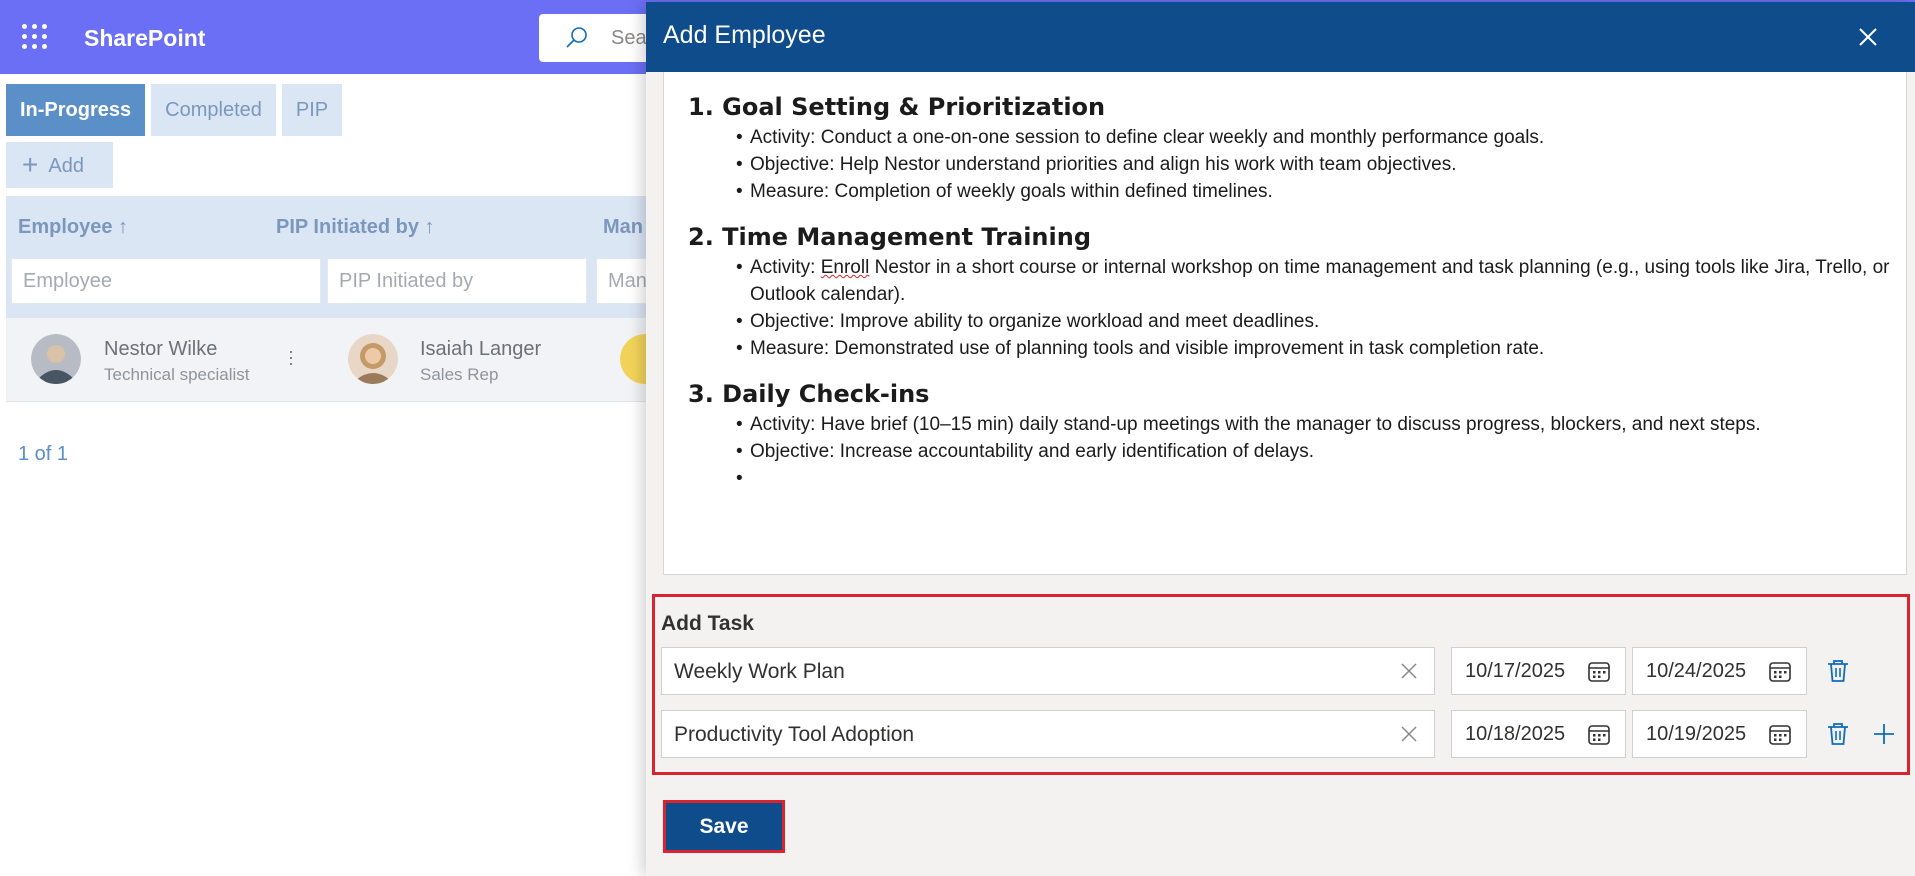  Describe the element at coordinates (1515, 734) in the screenshot. I see `start-date-value: 10/18/2025` at that location.